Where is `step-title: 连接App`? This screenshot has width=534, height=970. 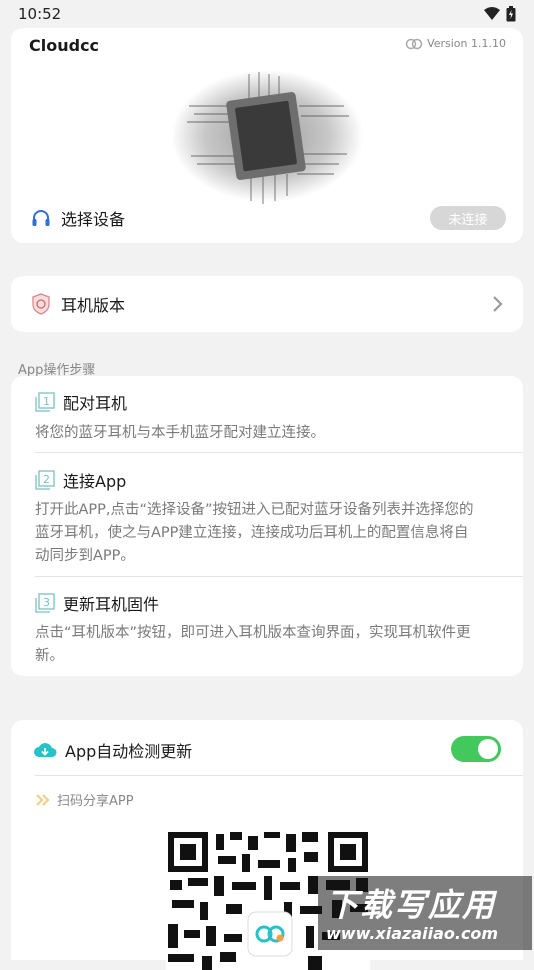
step-title: 连接App is located at coordinates (95, 481).